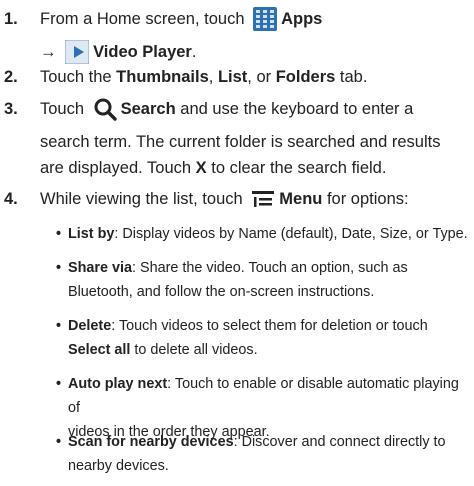 This screenshot has width=474, height=486. Describe the element at coordinates (11, 19) in the screenshot. I see `step-number: 1.` at that location.